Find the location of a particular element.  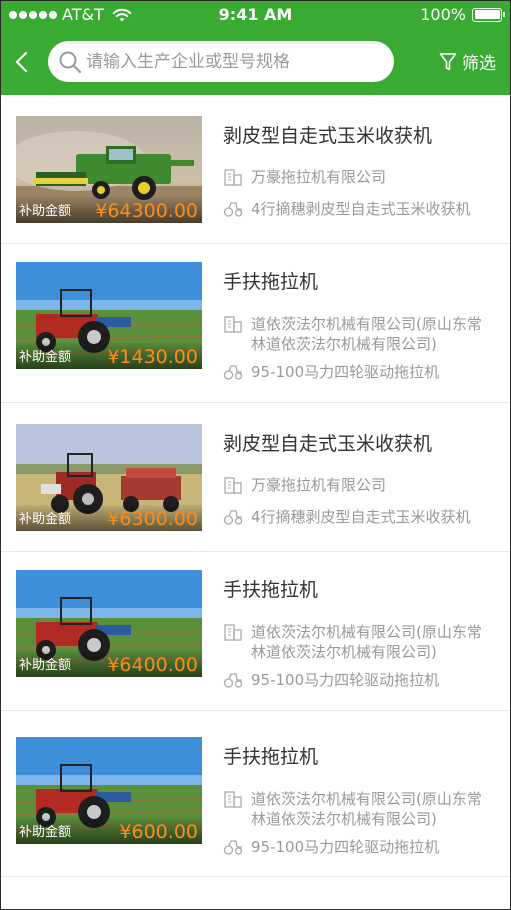

status-bar: AT&T 9:41 AM 100% is located at coordinates (255, 15).